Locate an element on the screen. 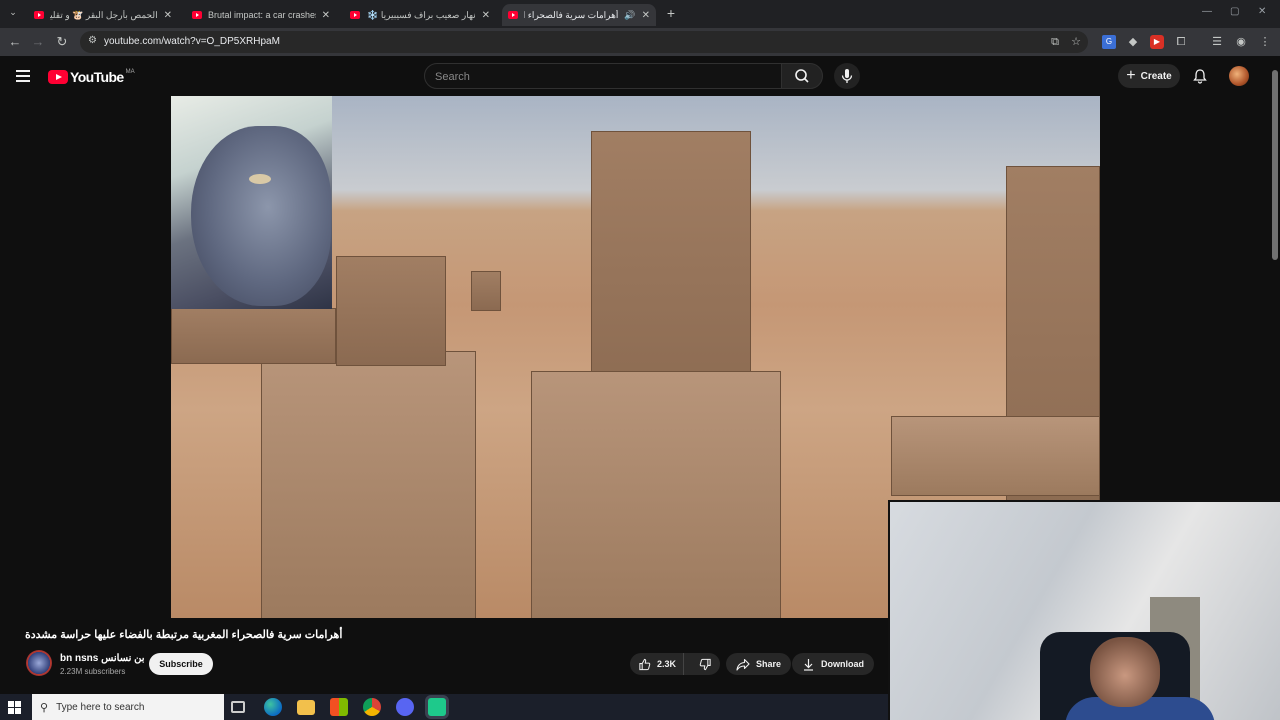 This screenshot has height=720, width=1280. search-button is located at coordinates (802, 76).